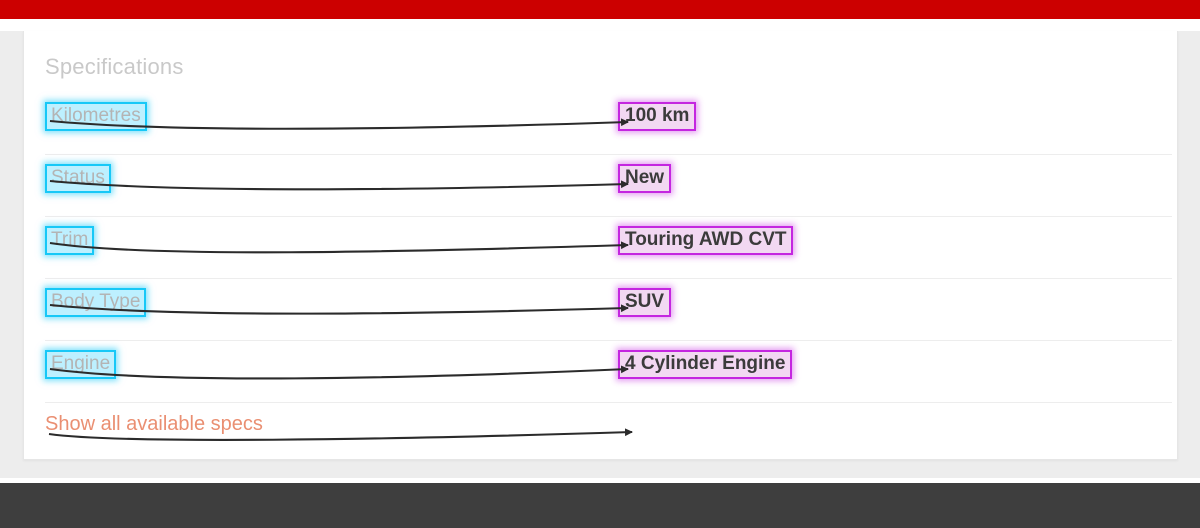 Image resolution: width=1200 pixels, height=528 pixels. What do you see at coordinates (70, 240) in the screenshot?
I see `spec-label-trim: Trim` at bounding box center [70, 240].